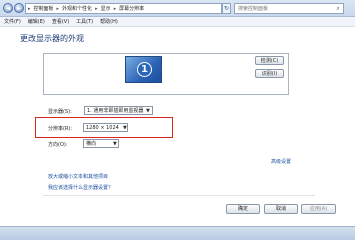 Image resolution: width=355 pixels, height=240 pixels. What do you see at coordinates (58, 145) in the screenshot?
I see `orientation-label: 方向(O):` at bounding box center [58, 145].